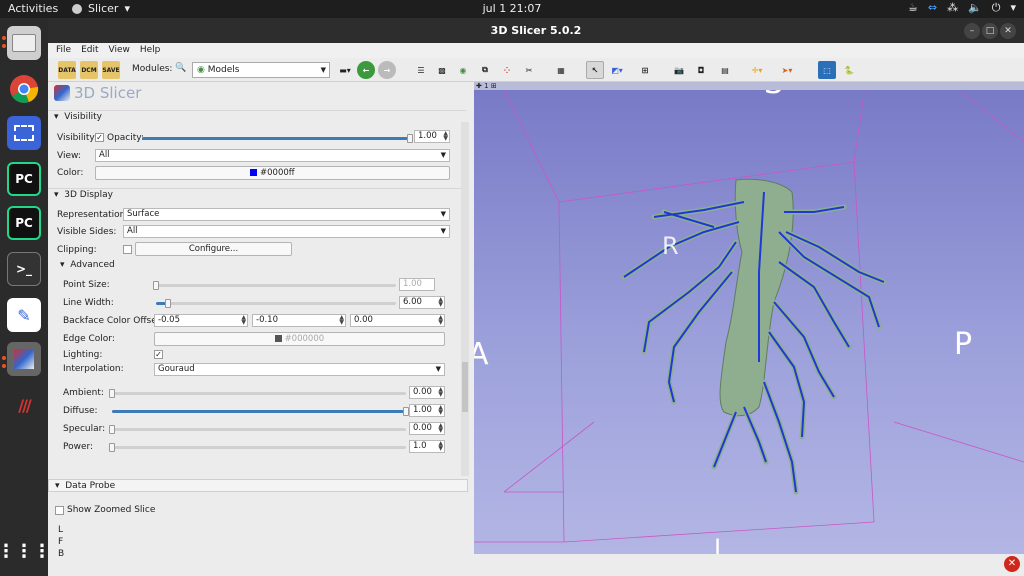 The width and height of the screenshot is (1024, 576). Describe the element at coordinates (1012, 564) in the screenshot. I see `error-log-icon: ✕` at that location.